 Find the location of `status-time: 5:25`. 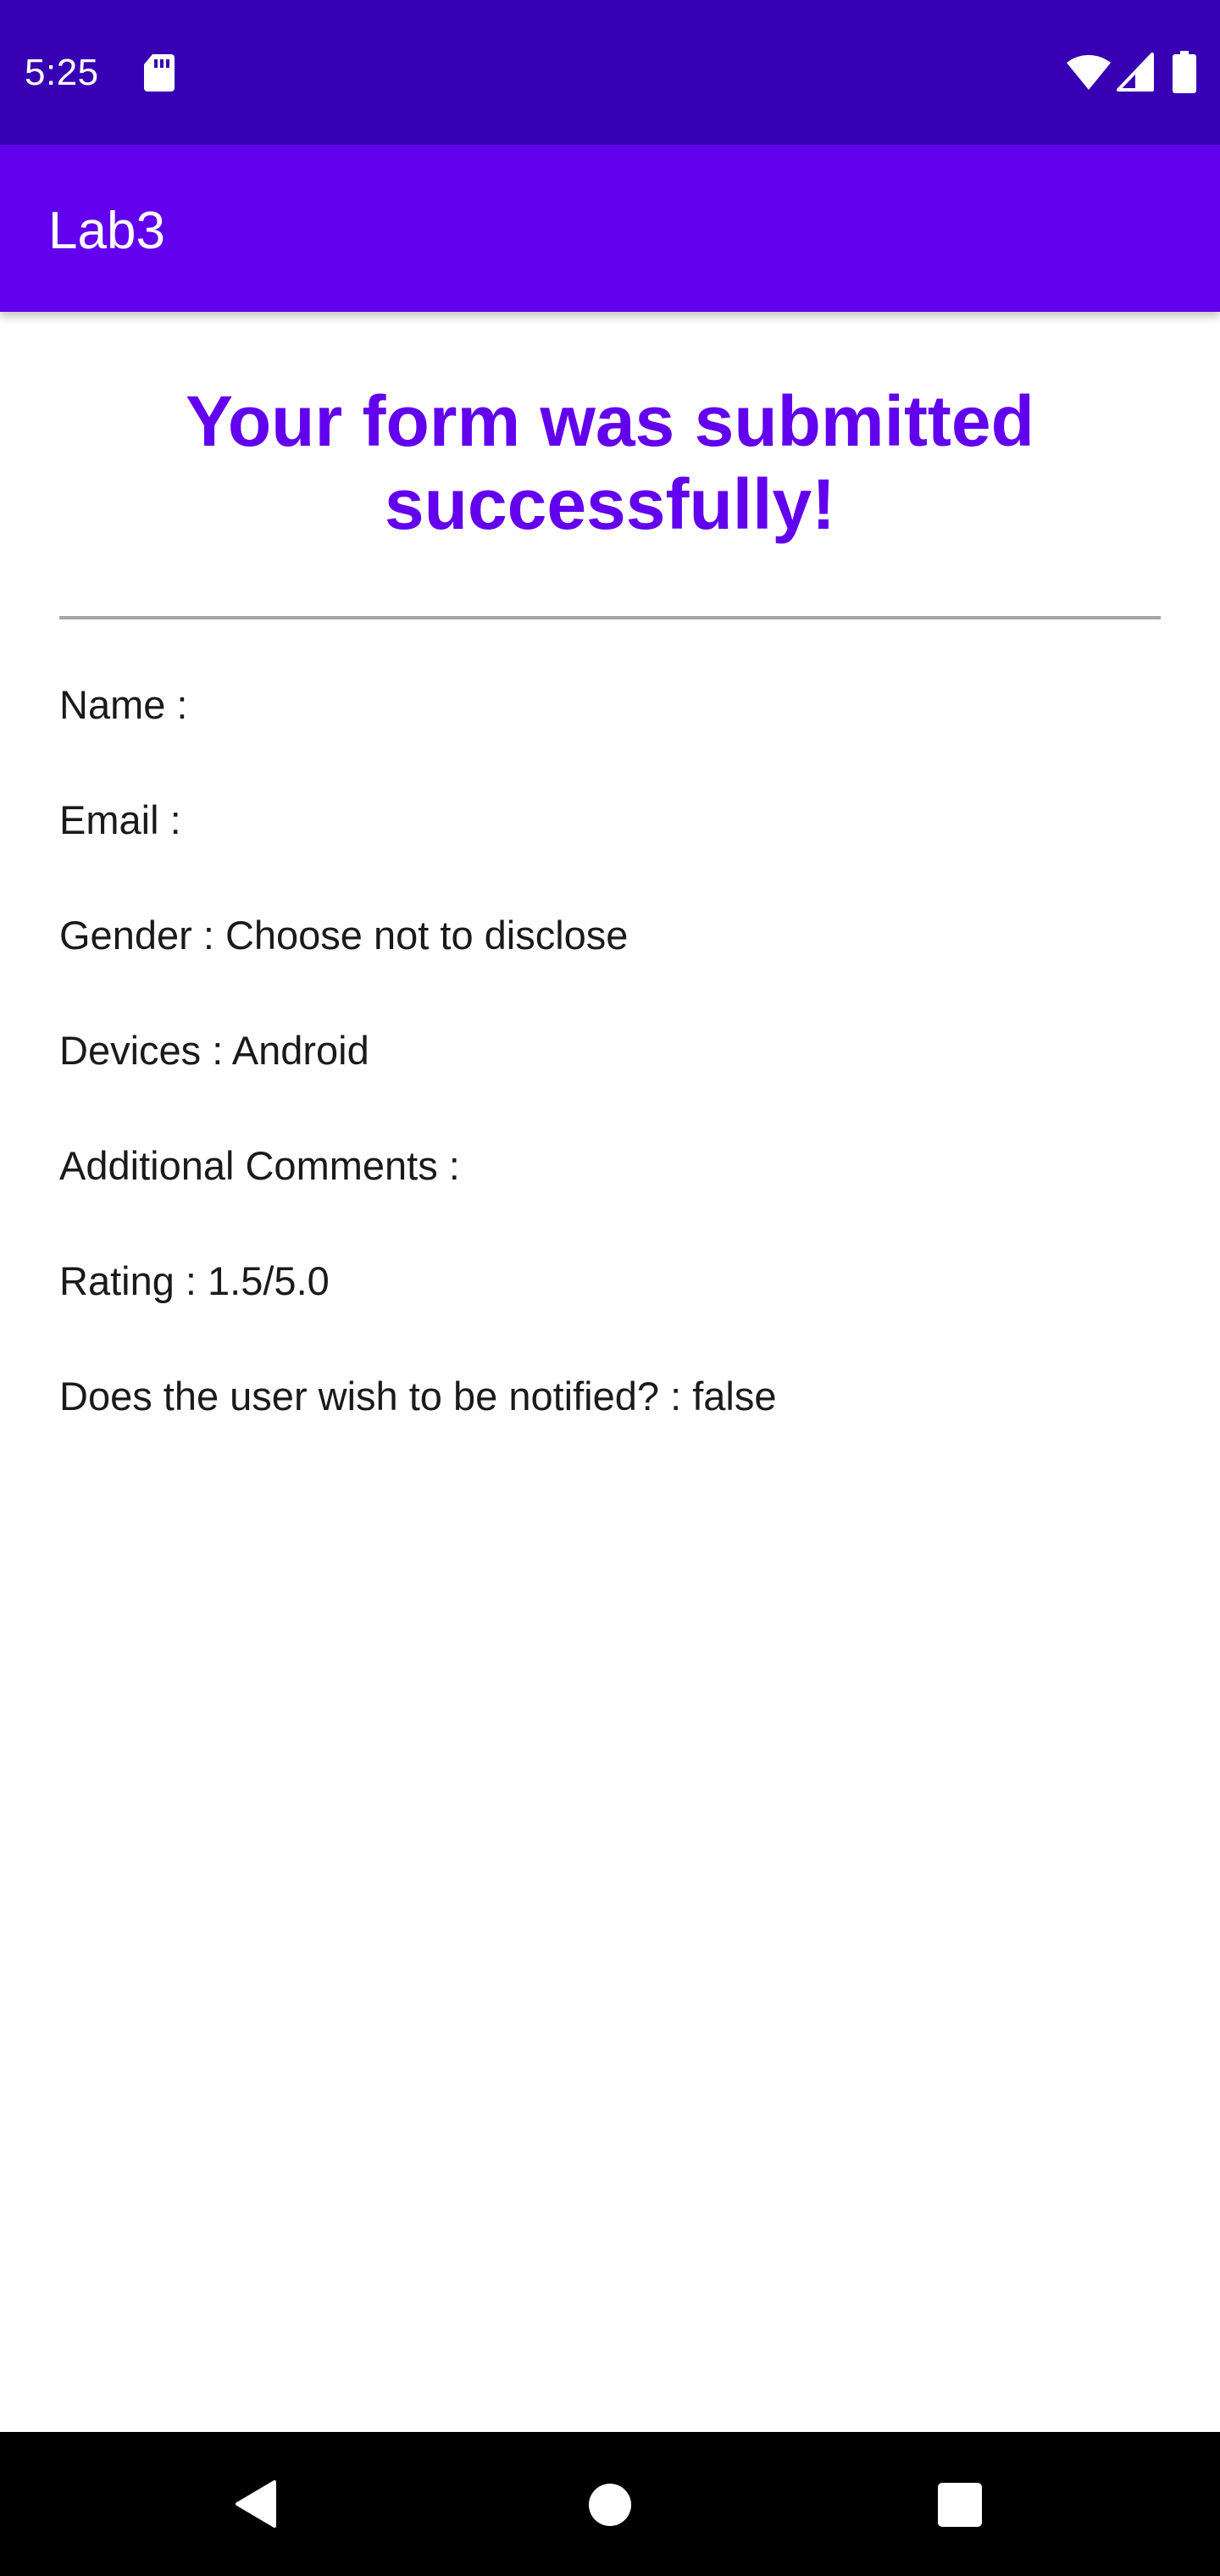

status-time: 5:25 is located at coordinates (62, 72).